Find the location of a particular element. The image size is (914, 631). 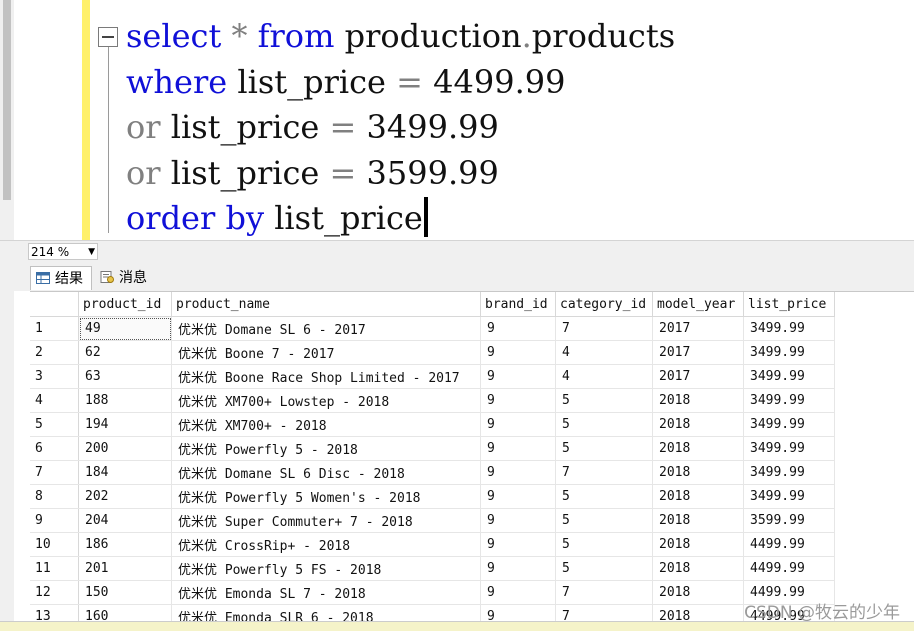

code-line: or list_price = 3599.99 is located at coordinates (400, 174).